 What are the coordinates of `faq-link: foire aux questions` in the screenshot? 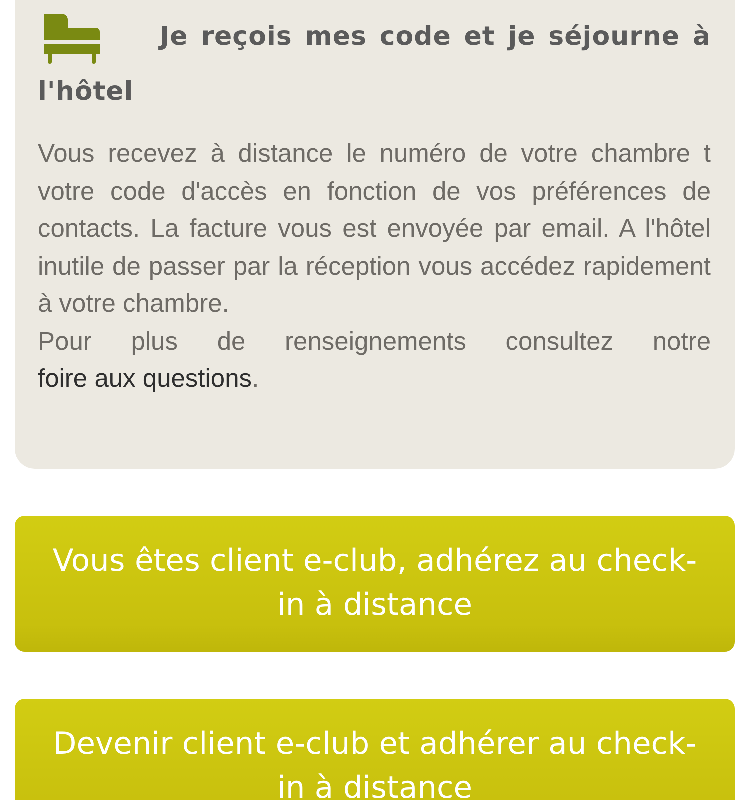 It's located at (145, 379).